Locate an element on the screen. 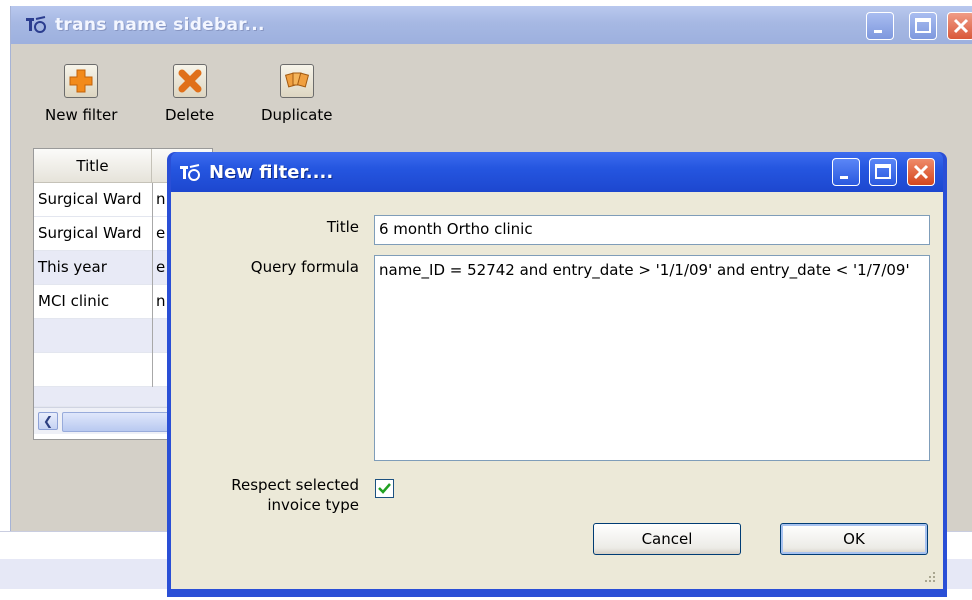 The height and width of the screenshot is (600, 972). plus-icon is located at coordinates (81, 81).